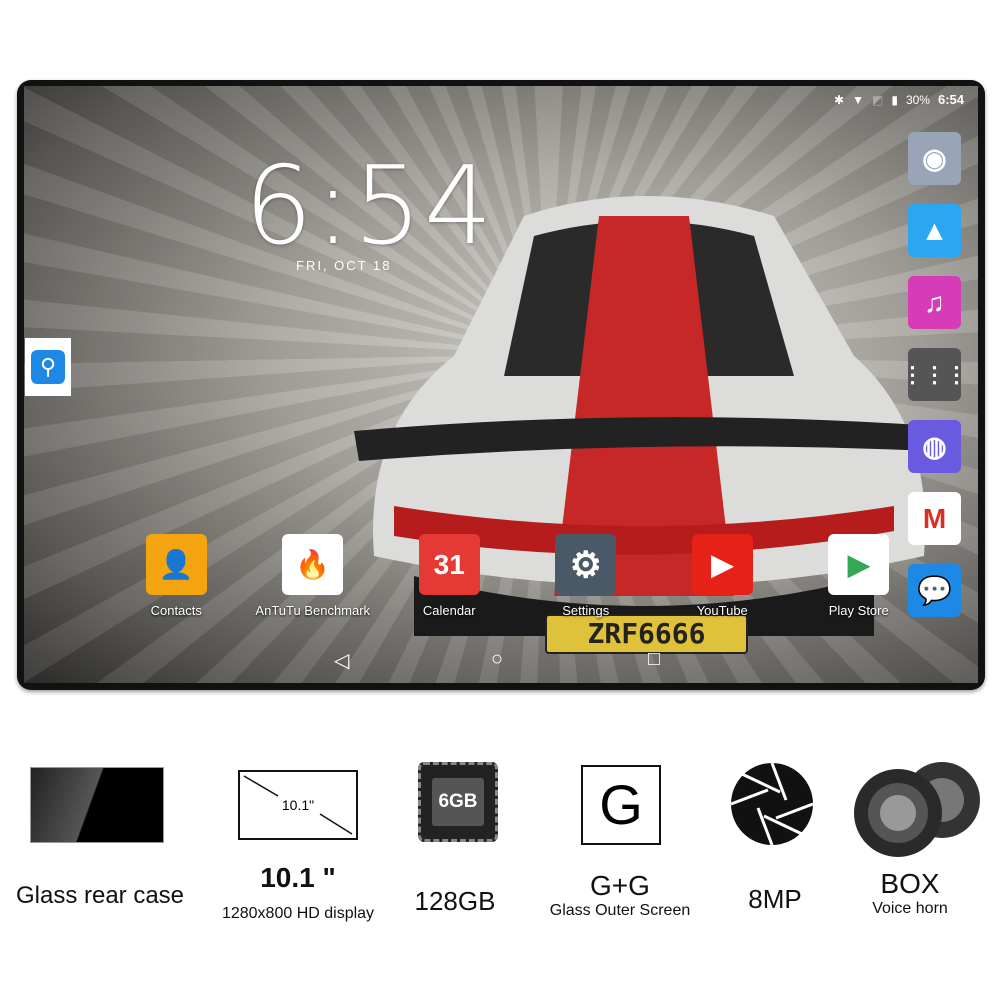  I want to click on camera-aperture-icon, so click(772, 804).